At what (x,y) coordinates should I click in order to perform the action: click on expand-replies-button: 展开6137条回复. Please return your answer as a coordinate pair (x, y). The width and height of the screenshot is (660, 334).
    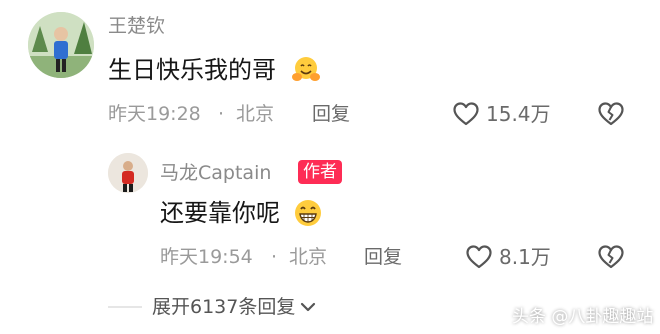
    Looking at the image, I should click on (234, 307).